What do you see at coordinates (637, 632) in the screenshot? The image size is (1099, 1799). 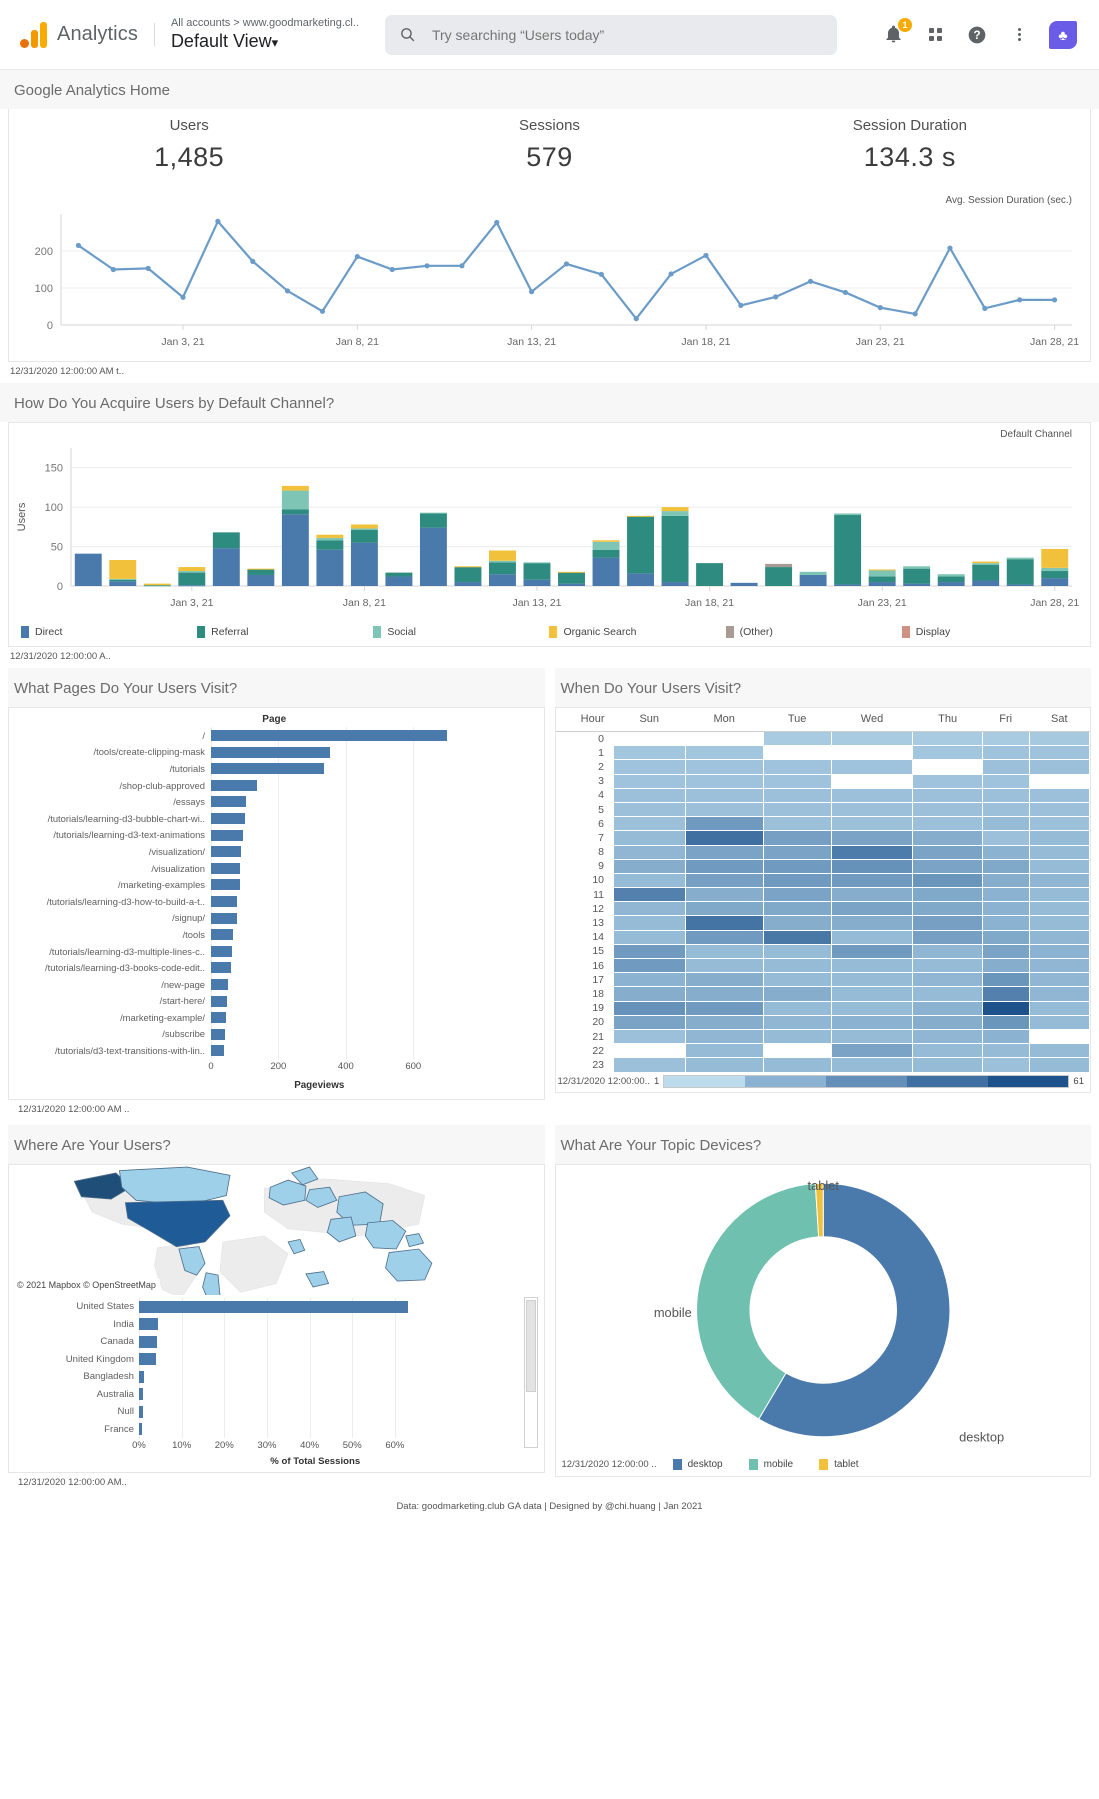 I see `legend-item-organic-search: Organic Search` at bounding box center [637, 632].